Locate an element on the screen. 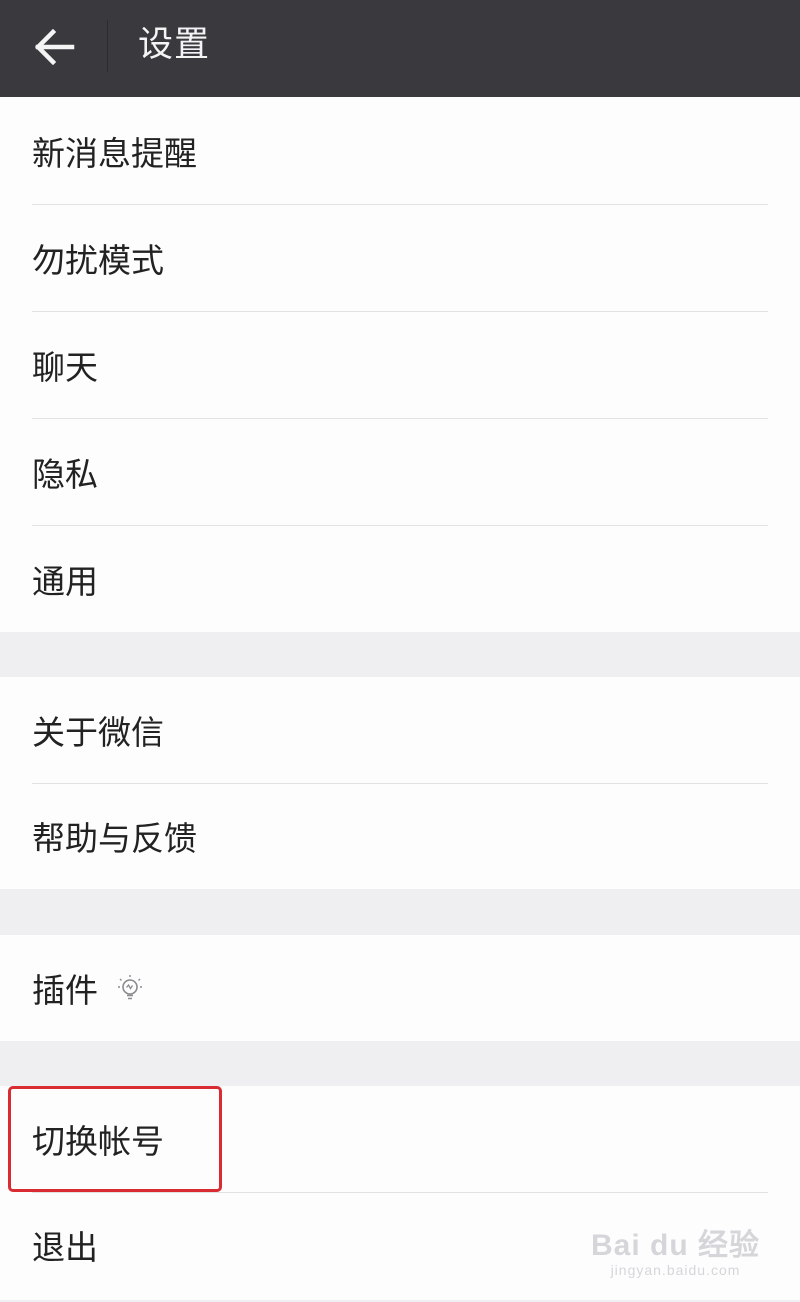 The height and width of the screenshot is (1302, 800). settings-group-plugins: 插件 is located at coordinates (400, 988).